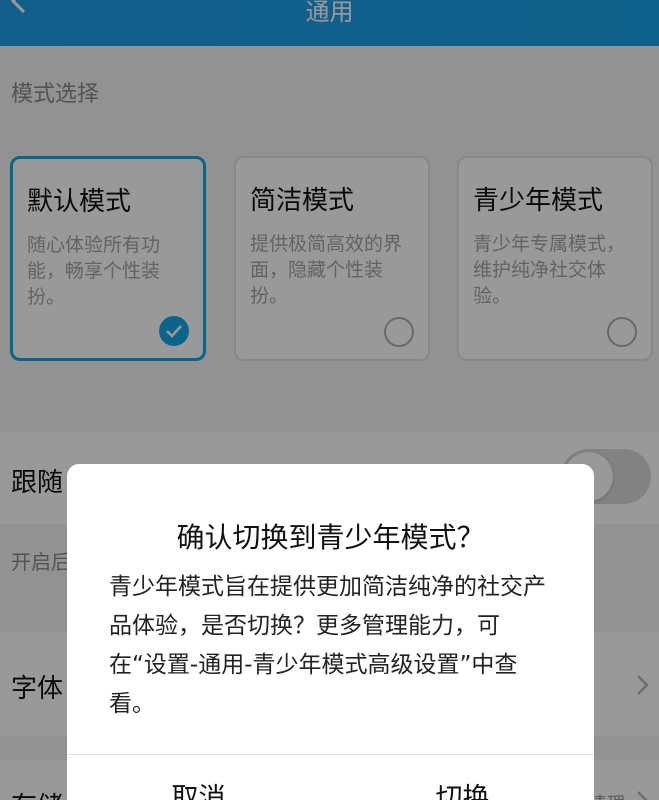  I want to click on cancel-button: 取消, so click(198, 788).